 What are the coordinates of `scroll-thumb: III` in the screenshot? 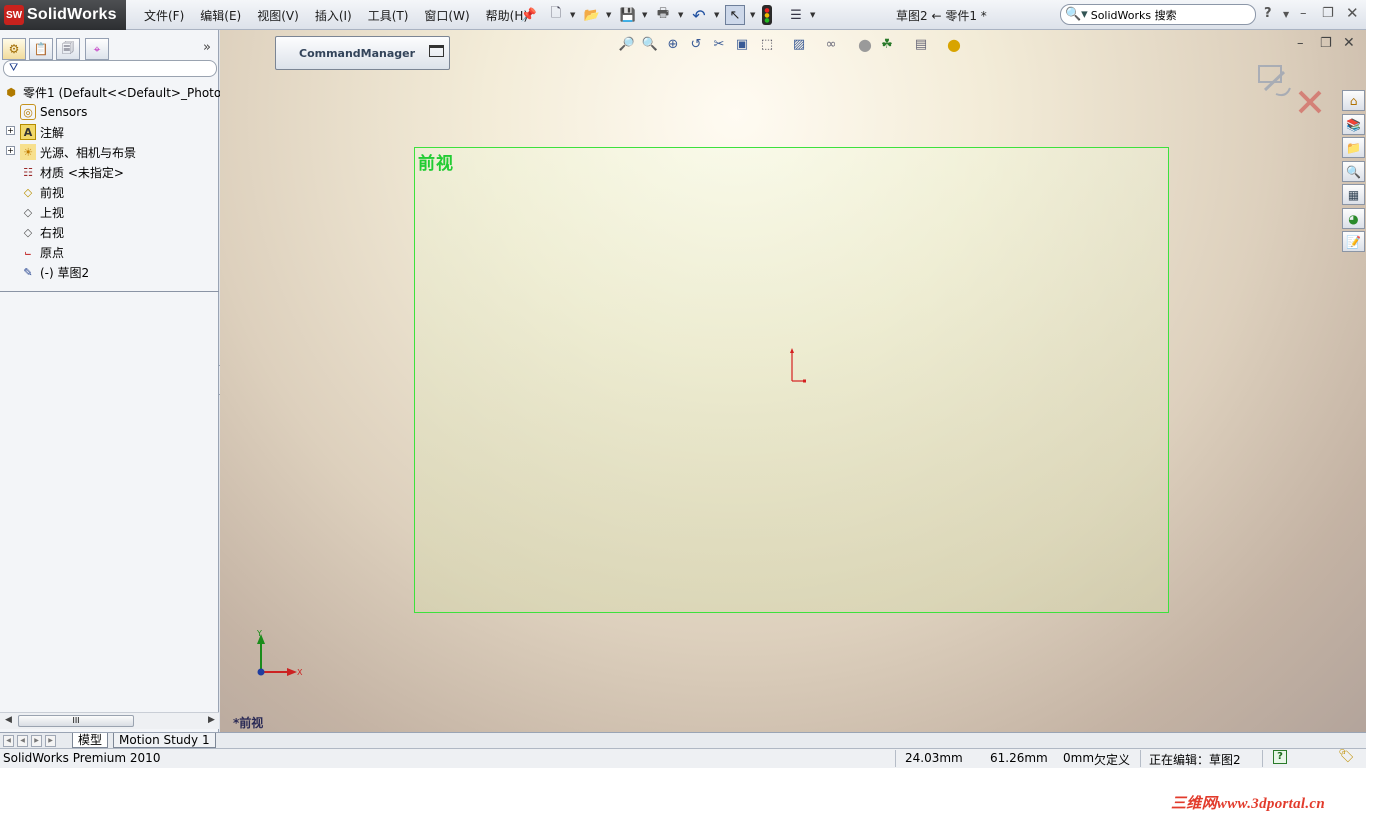 It's located at (76, 721).